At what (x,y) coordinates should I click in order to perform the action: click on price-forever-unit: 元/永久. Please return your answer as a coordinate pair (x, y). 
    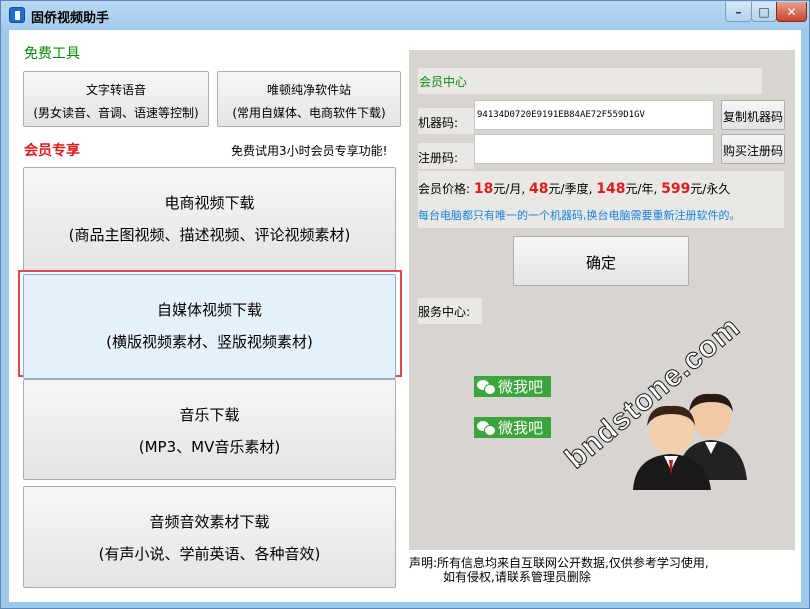
    Looking at the image, I should click on (710, 189).